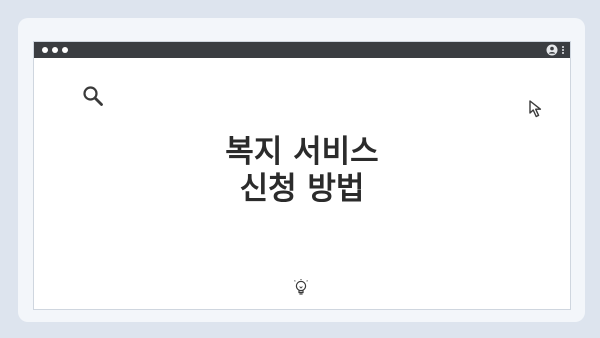  Describe the element at coordinates (302, 152) in the screenshot. I see `headline-line-1: 복지 서비스` at that location.